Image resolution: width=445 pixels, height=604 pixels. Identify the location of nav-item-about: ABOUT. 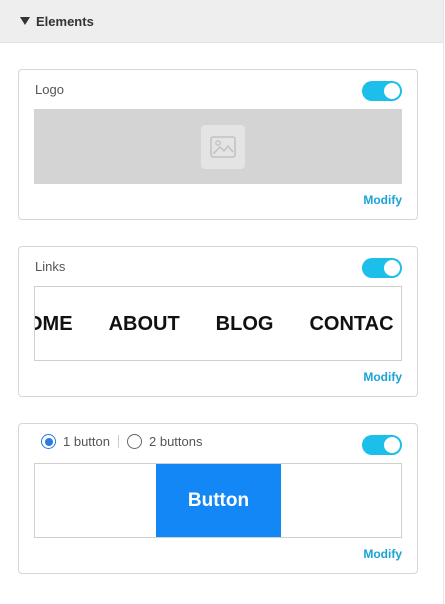
(144, 324).